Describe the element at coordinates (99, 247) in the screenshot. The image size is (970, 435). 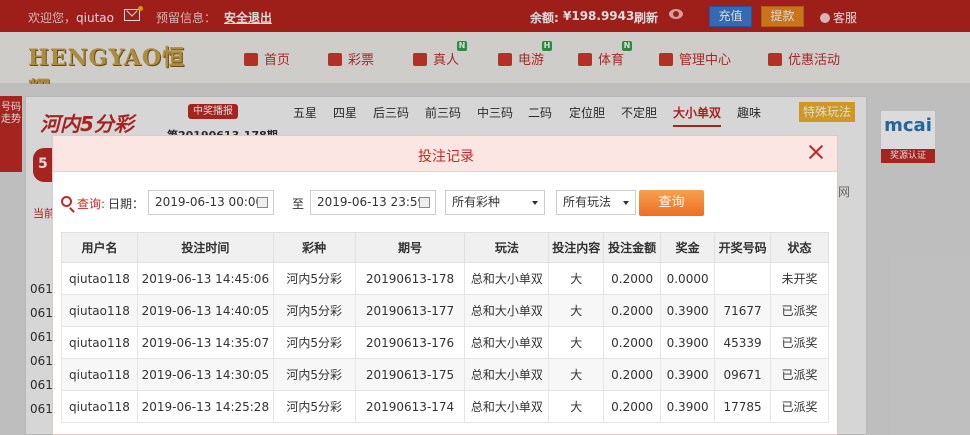
I see `column-header: 用户名` at that location.